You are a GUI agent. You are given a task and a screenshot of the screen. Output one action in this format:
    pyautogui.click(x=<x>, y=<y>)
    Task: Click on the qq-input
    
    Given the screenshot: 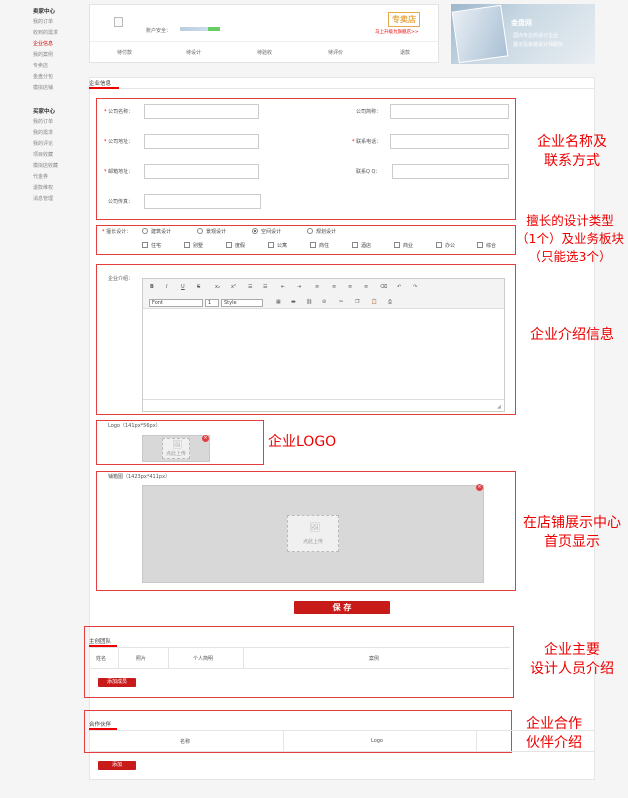 What is the action you would take?
    pyautogui.click(x=450, y=171)
    